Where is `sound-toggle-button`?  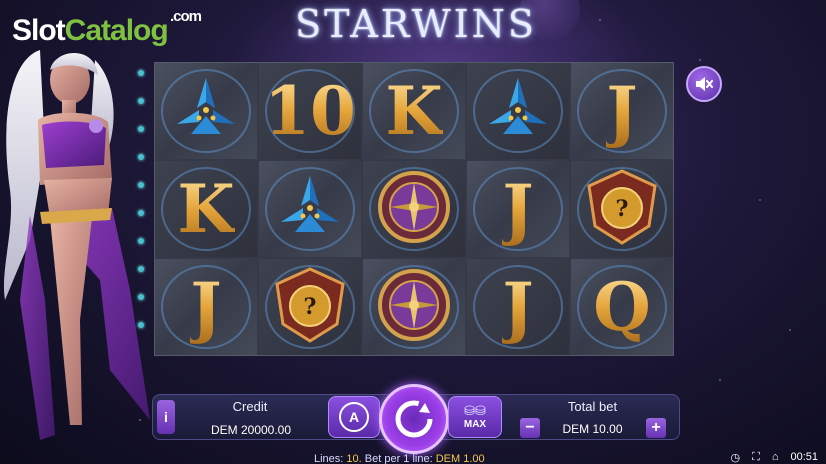 sound-toggle-button is located at coordinates (704, 84).